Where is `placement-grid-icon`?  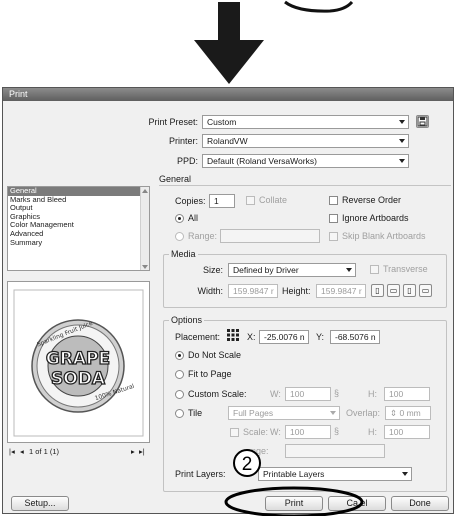 placement-grid-icon is located at coordinates (233, 335).